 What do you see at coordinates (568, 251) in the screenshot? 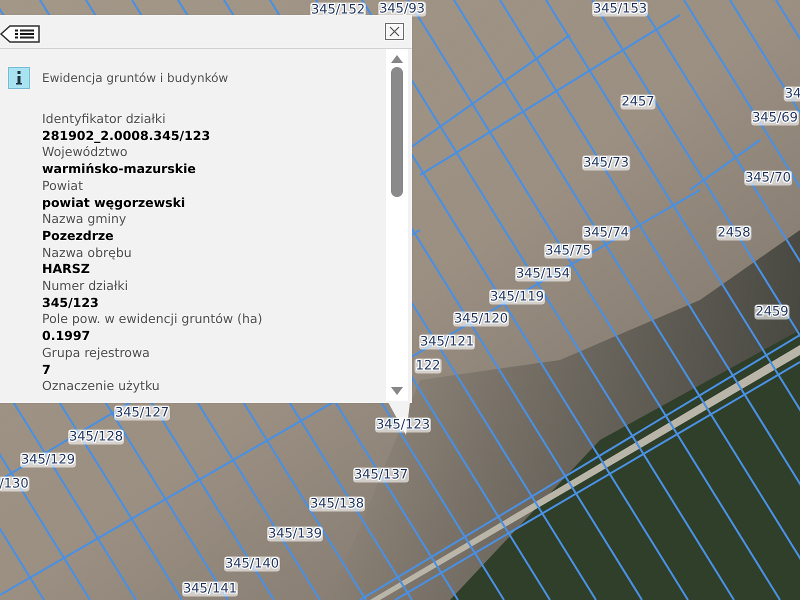
I see `parcel-number: 345/75` at bounding box center [568, 251].